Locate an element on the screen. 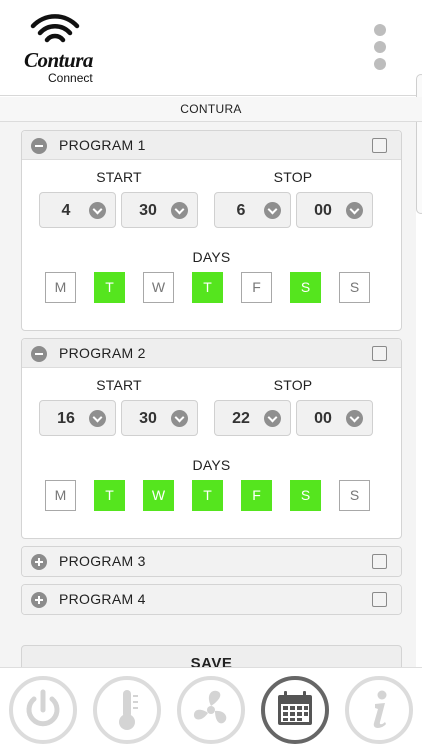 The width and height of the screenshot is (422, 750). wifi-logo-icon is located at coordinates (55, 28).